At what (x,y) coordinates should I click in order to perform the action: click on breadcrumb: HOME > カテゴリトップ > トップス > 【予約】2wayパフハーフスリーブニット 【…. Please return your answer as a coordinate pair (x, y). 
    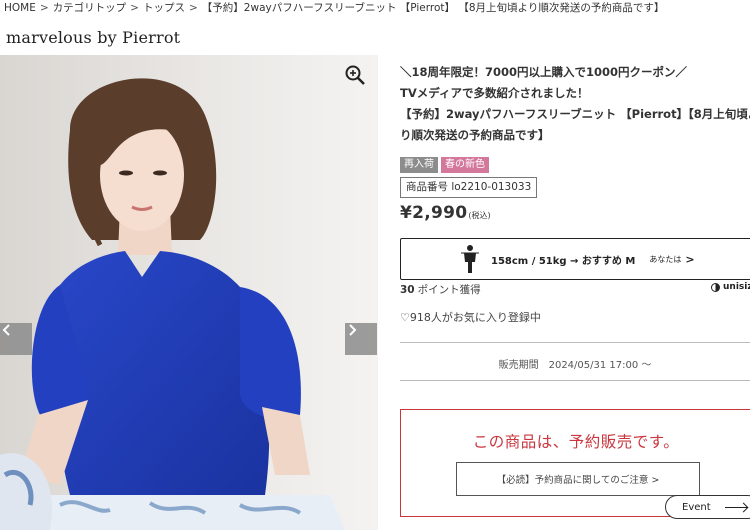
    Looking at the image, I should click on (377, 9).